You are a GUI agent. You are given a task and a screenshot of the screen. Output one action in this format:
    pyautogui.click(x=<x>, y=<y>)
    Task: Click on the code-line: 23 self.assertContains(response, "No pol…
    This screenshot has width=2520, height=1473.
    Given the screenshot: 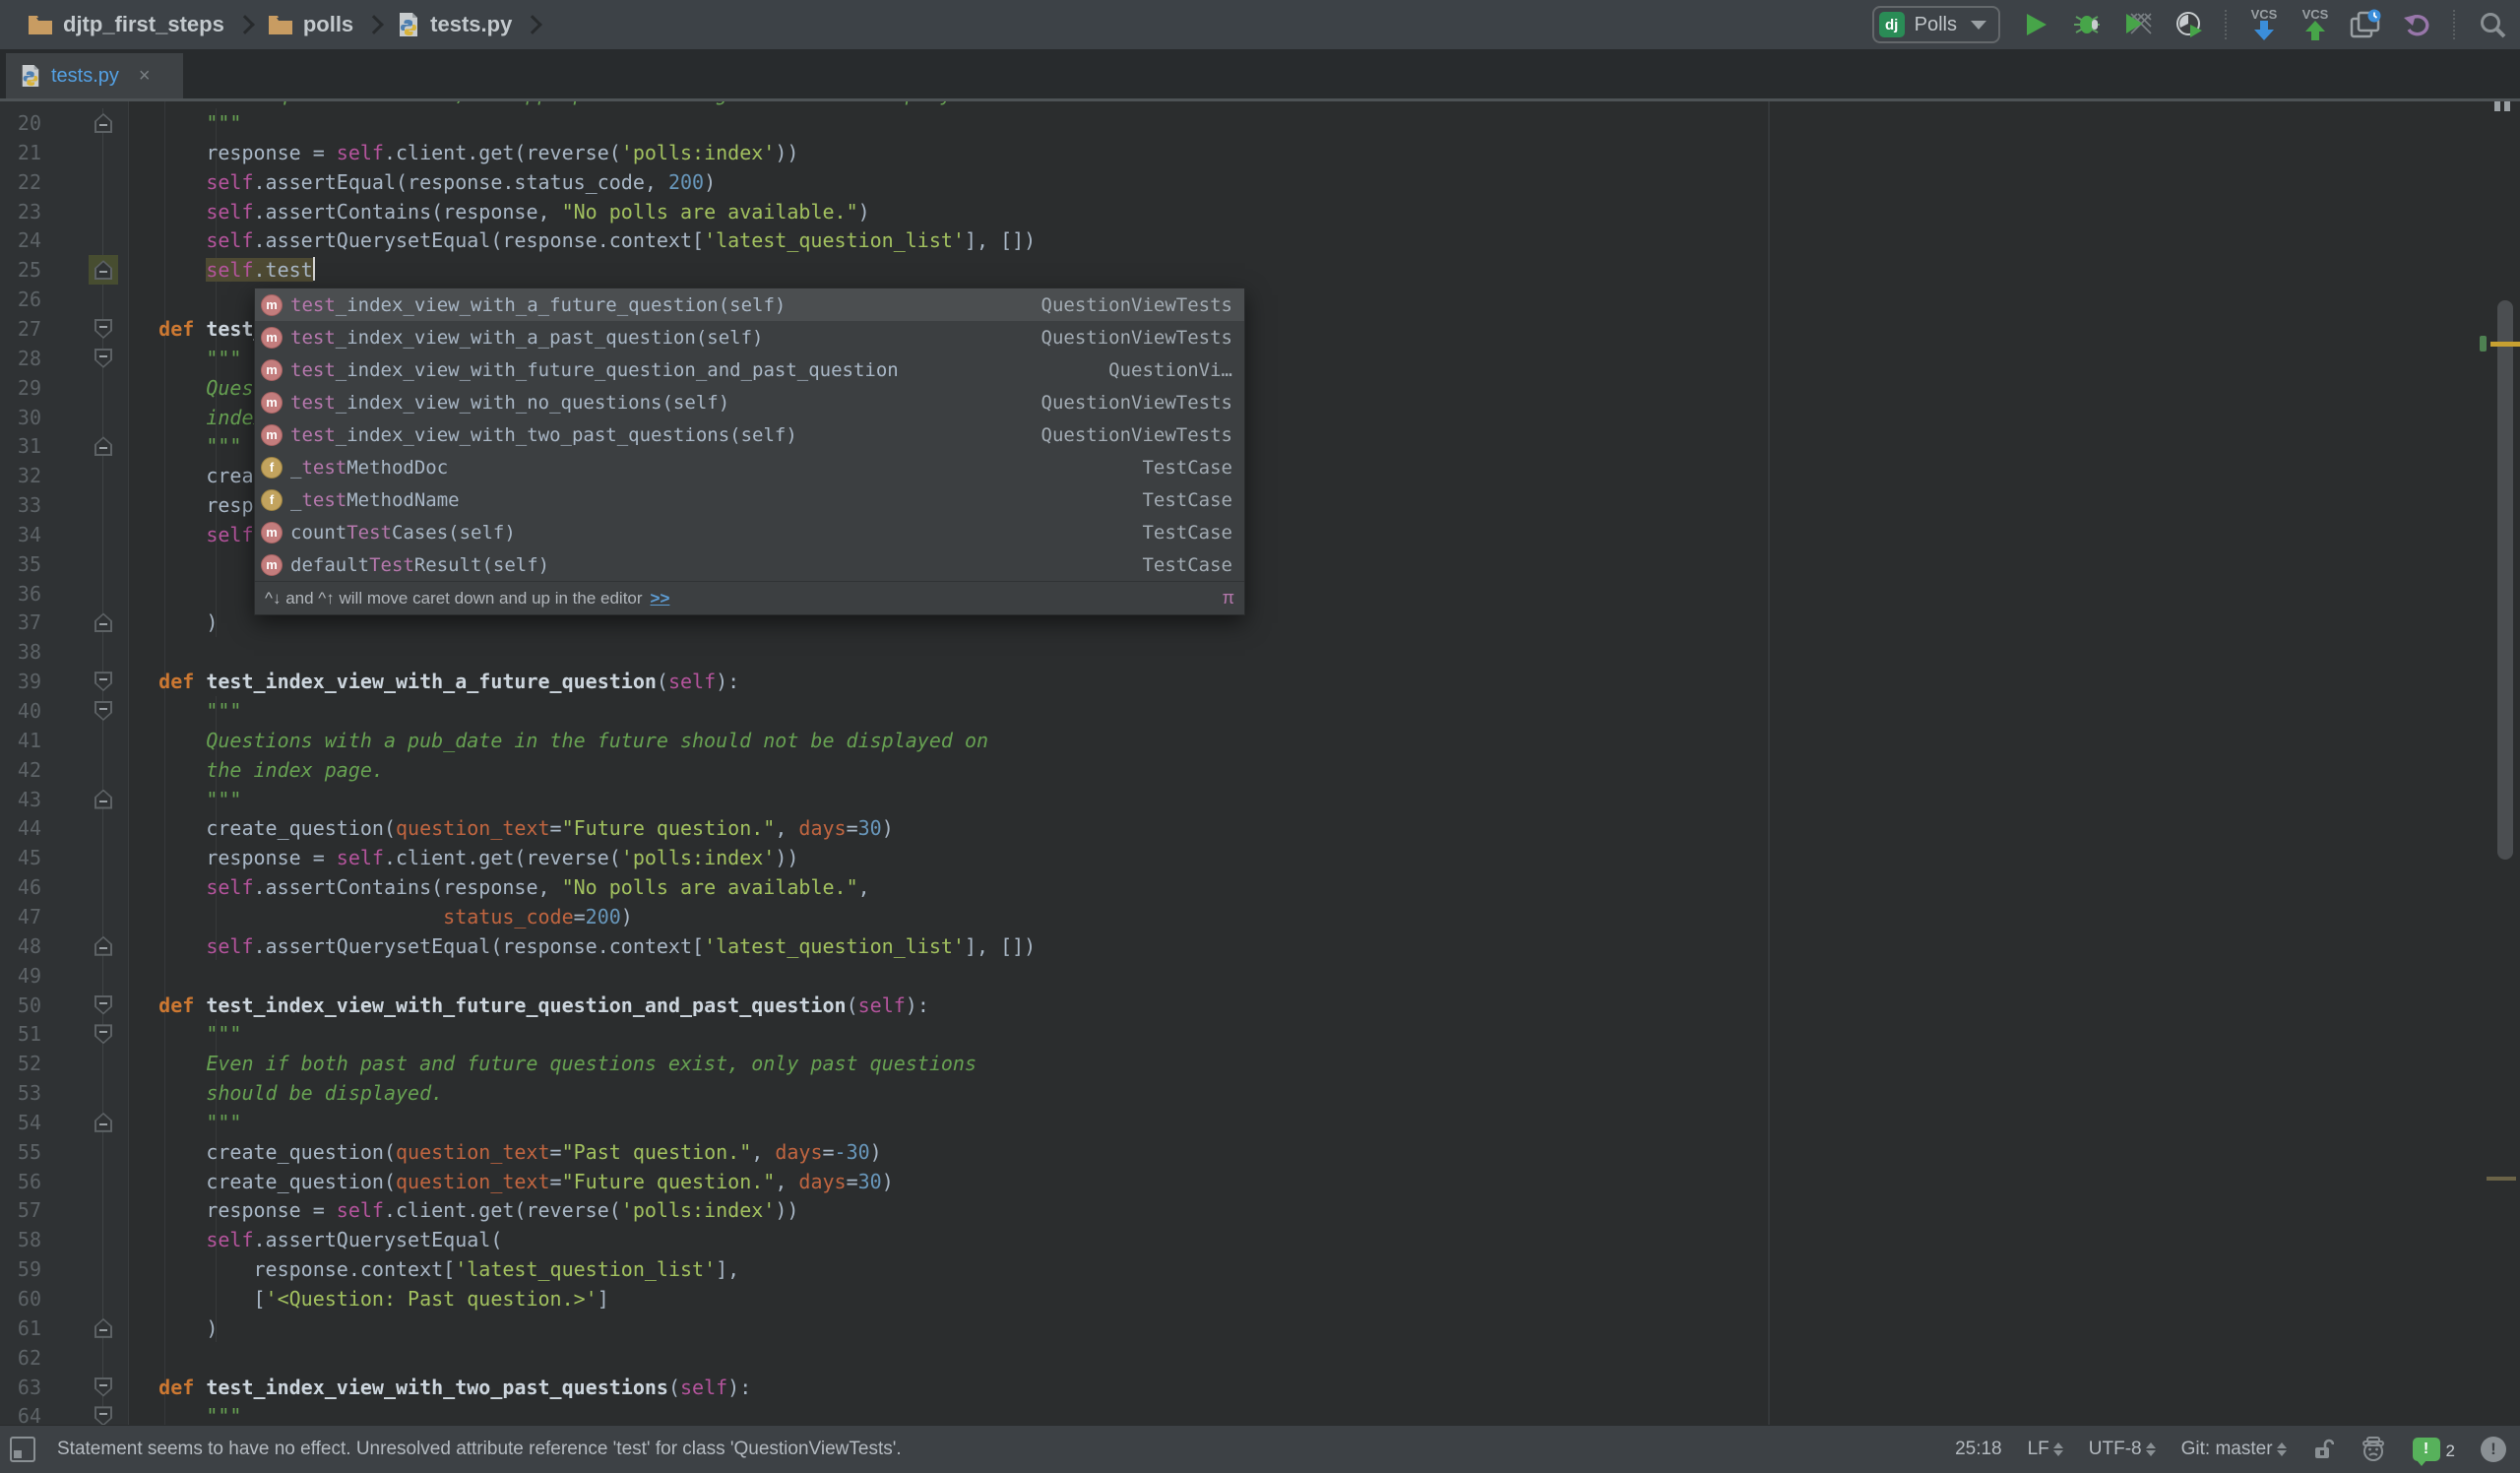 What is the action you would take?
    pyautogui.click(x=1260, y=211)
    